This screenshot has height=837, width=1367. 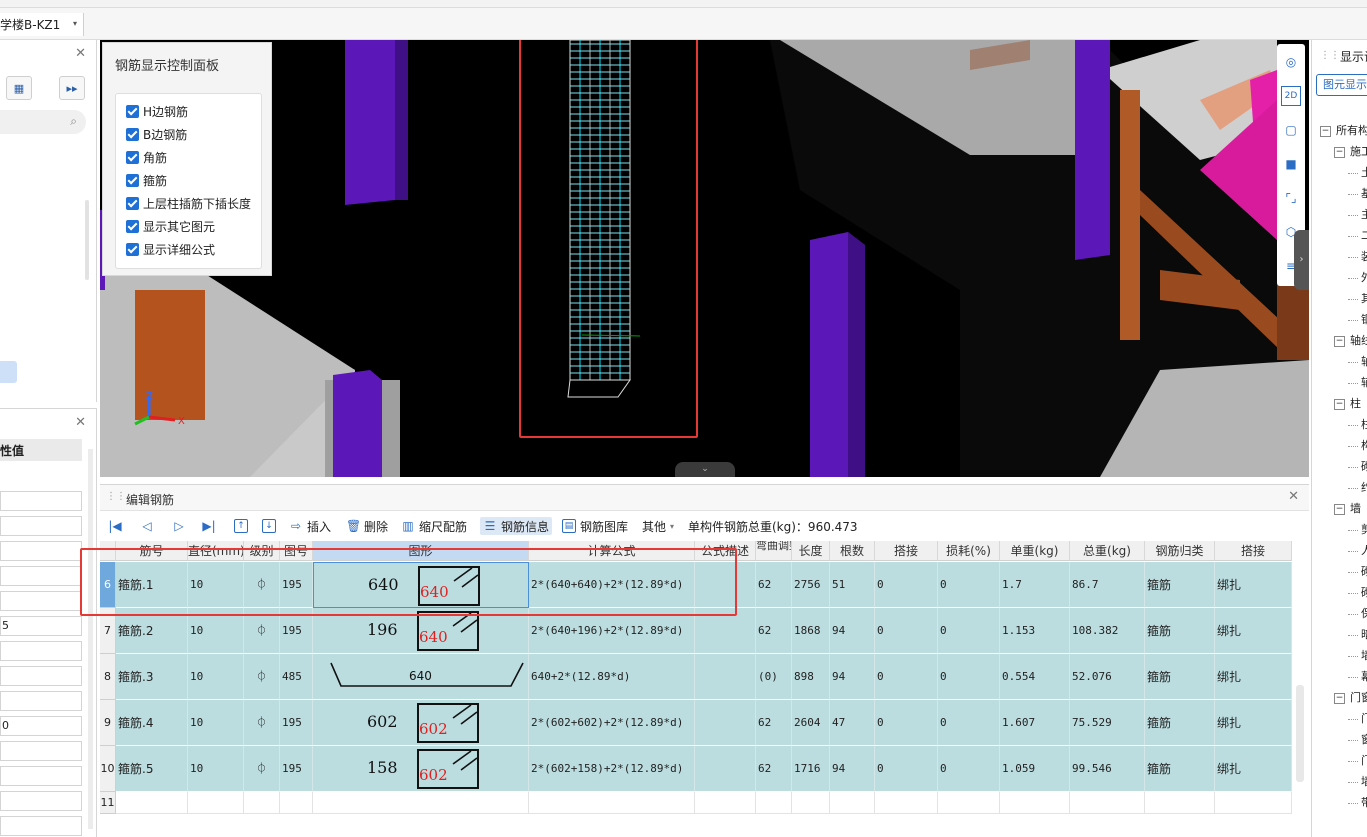 I want to click on project-tab: 学楼B-KZ1 ▾, so click(x=42, y=24).